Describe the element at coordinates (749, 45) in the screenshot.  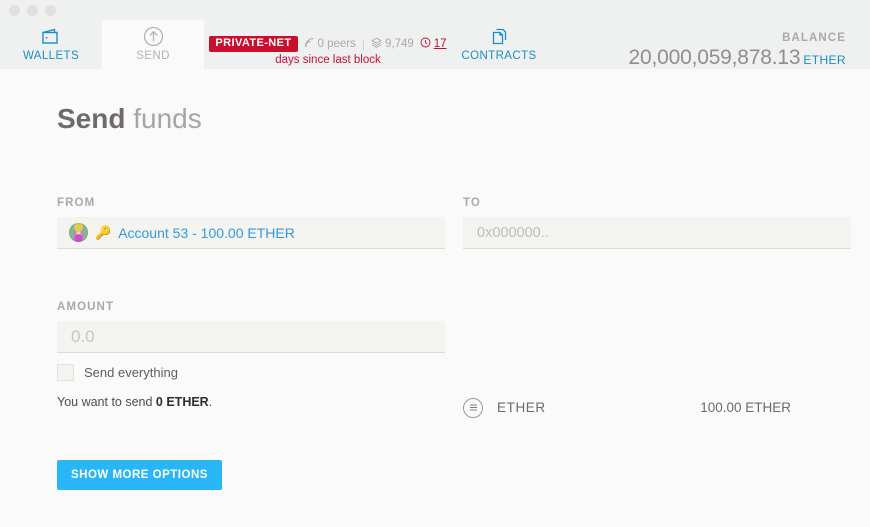
I see `balance-block: BALANCE 20,000,059,878.13 ETHER` at that location.